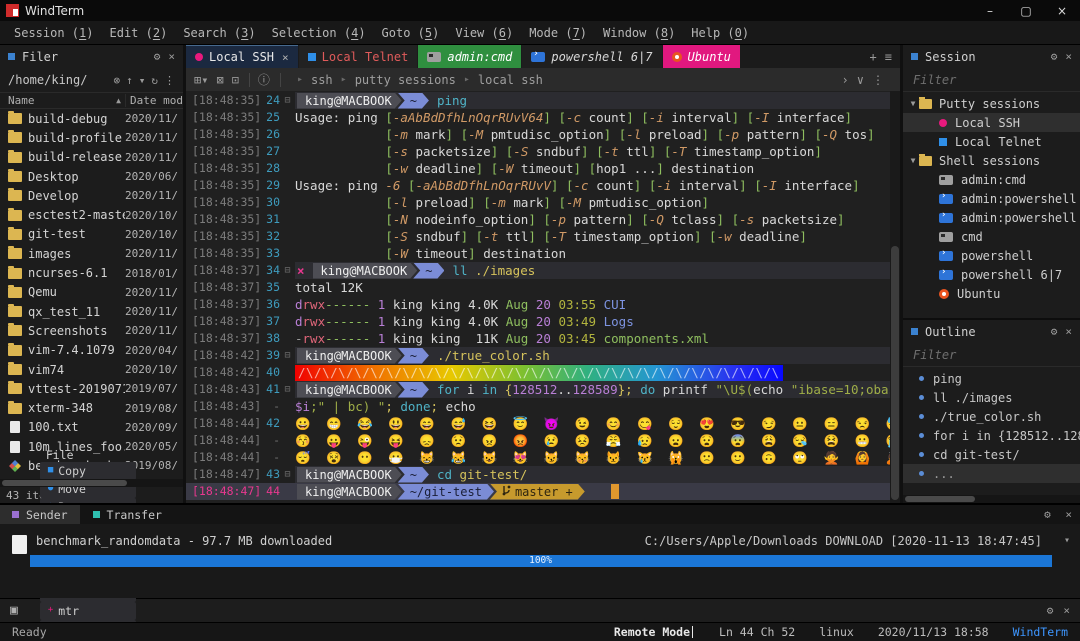 Image resolution: width=1080 pixels, height=641 pixels. Describe the element at coordinates (91, 214) in the screenshot. I see `file-row-esctest2-master: esctest2-master2020/10/` at that location.